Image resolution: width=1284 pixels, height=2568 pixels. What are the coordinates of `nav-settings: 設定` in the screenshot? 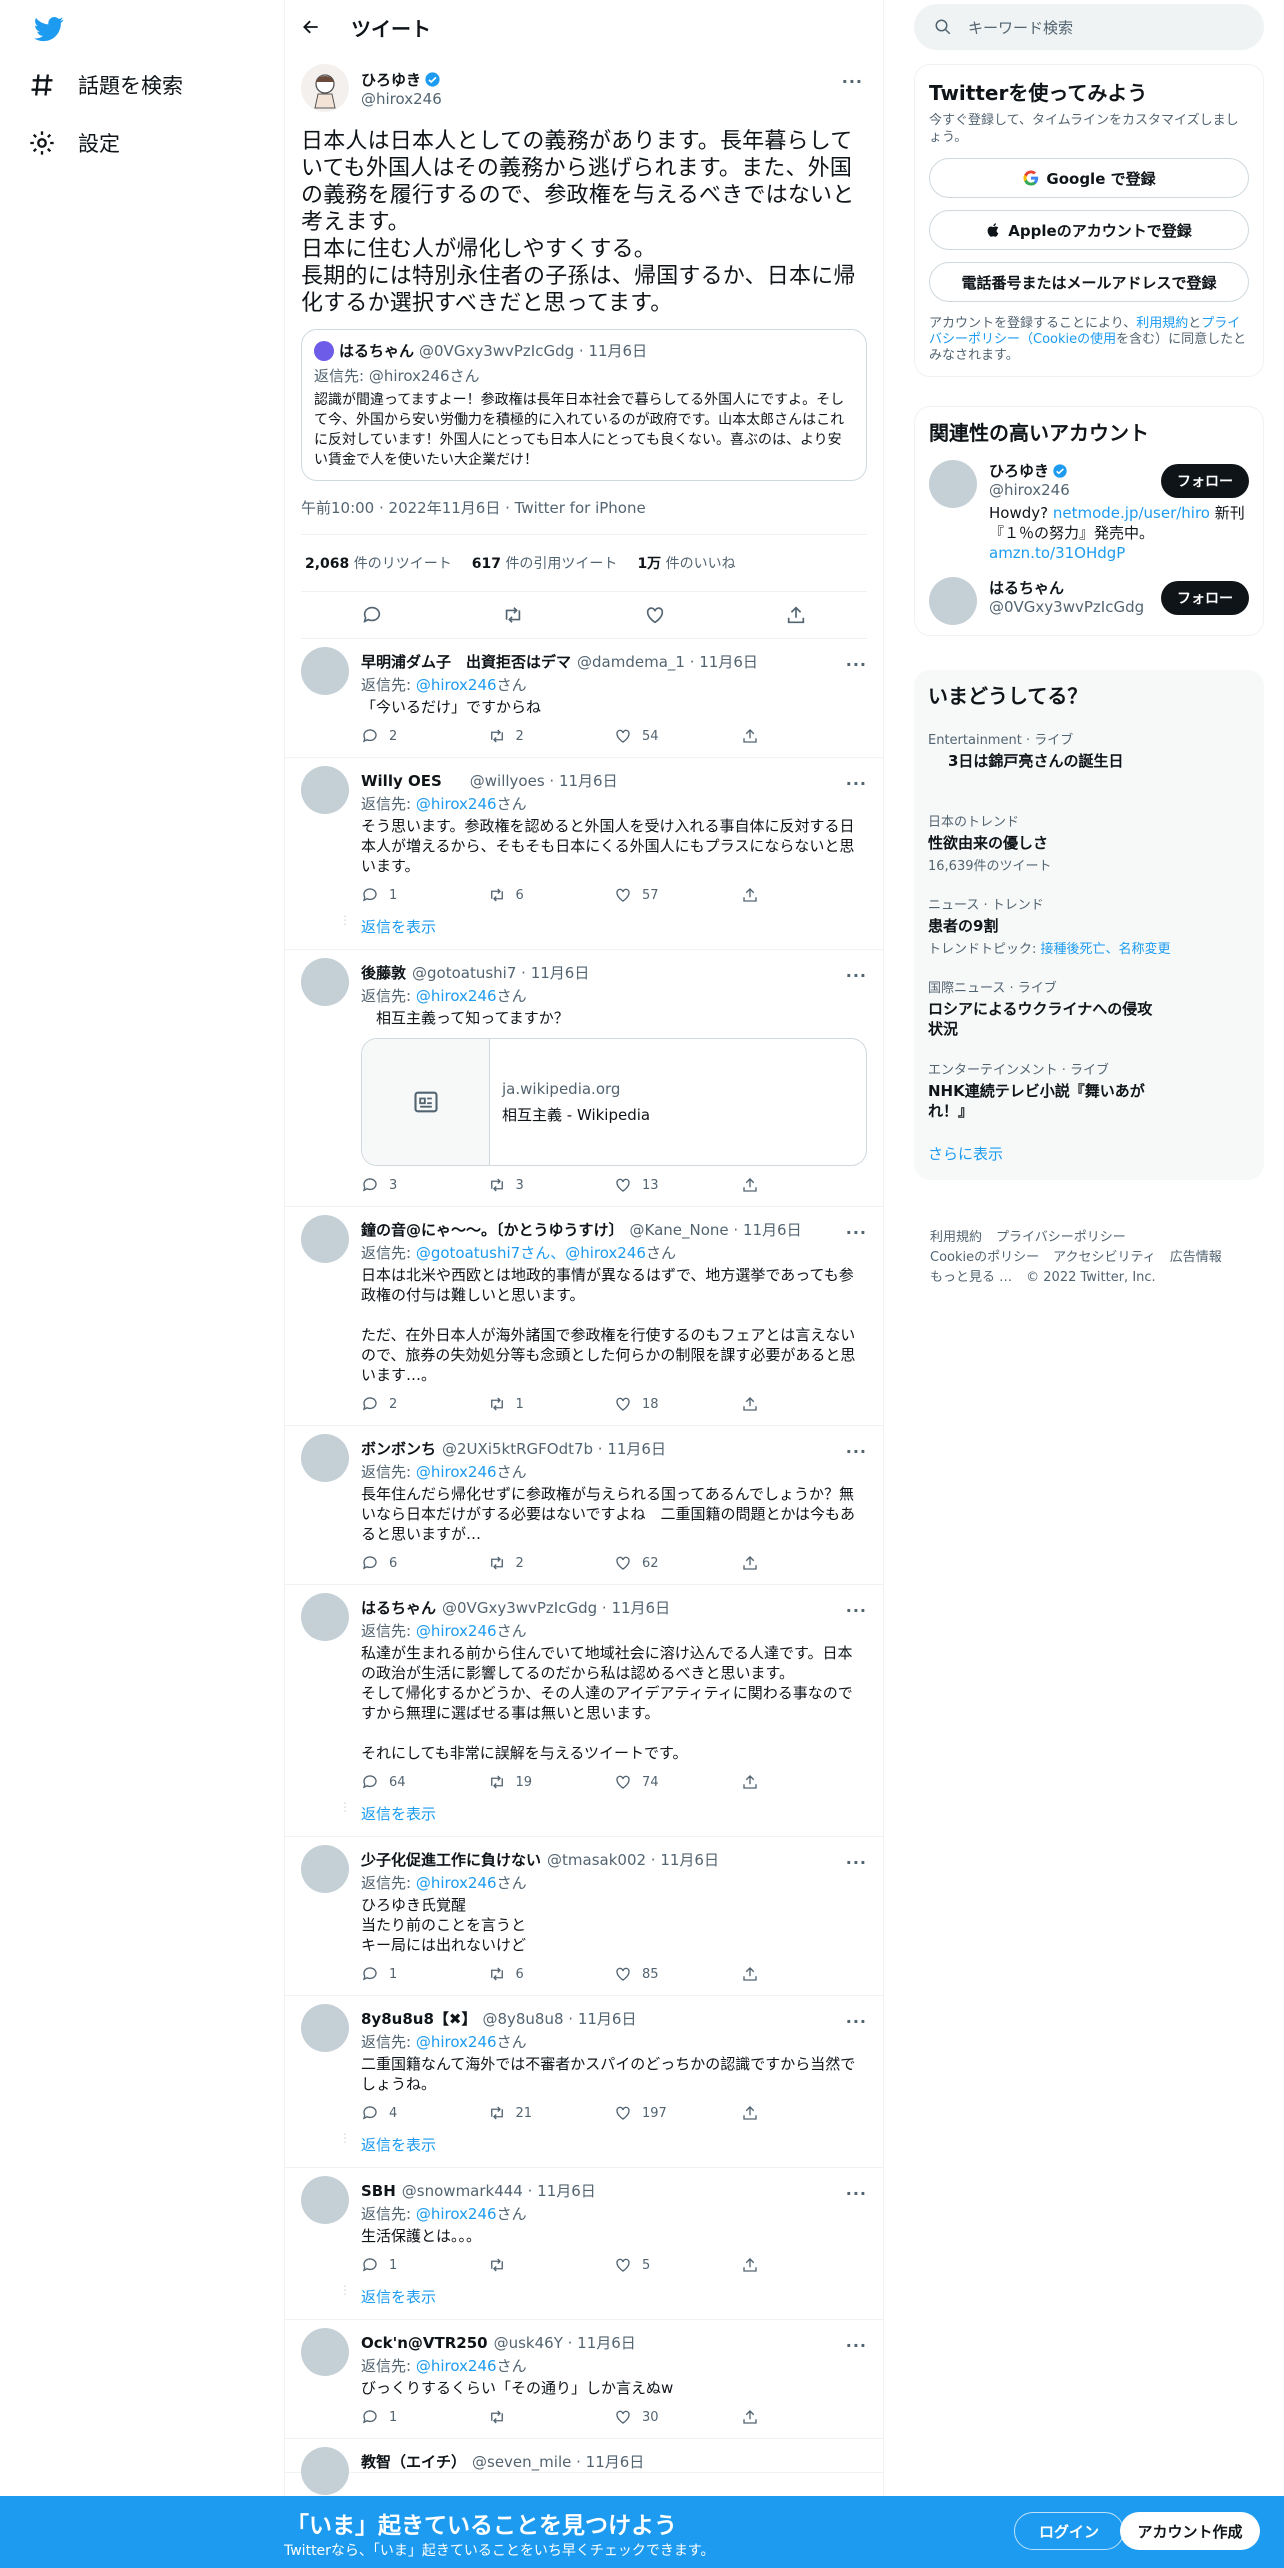 It's located at (74, 143).